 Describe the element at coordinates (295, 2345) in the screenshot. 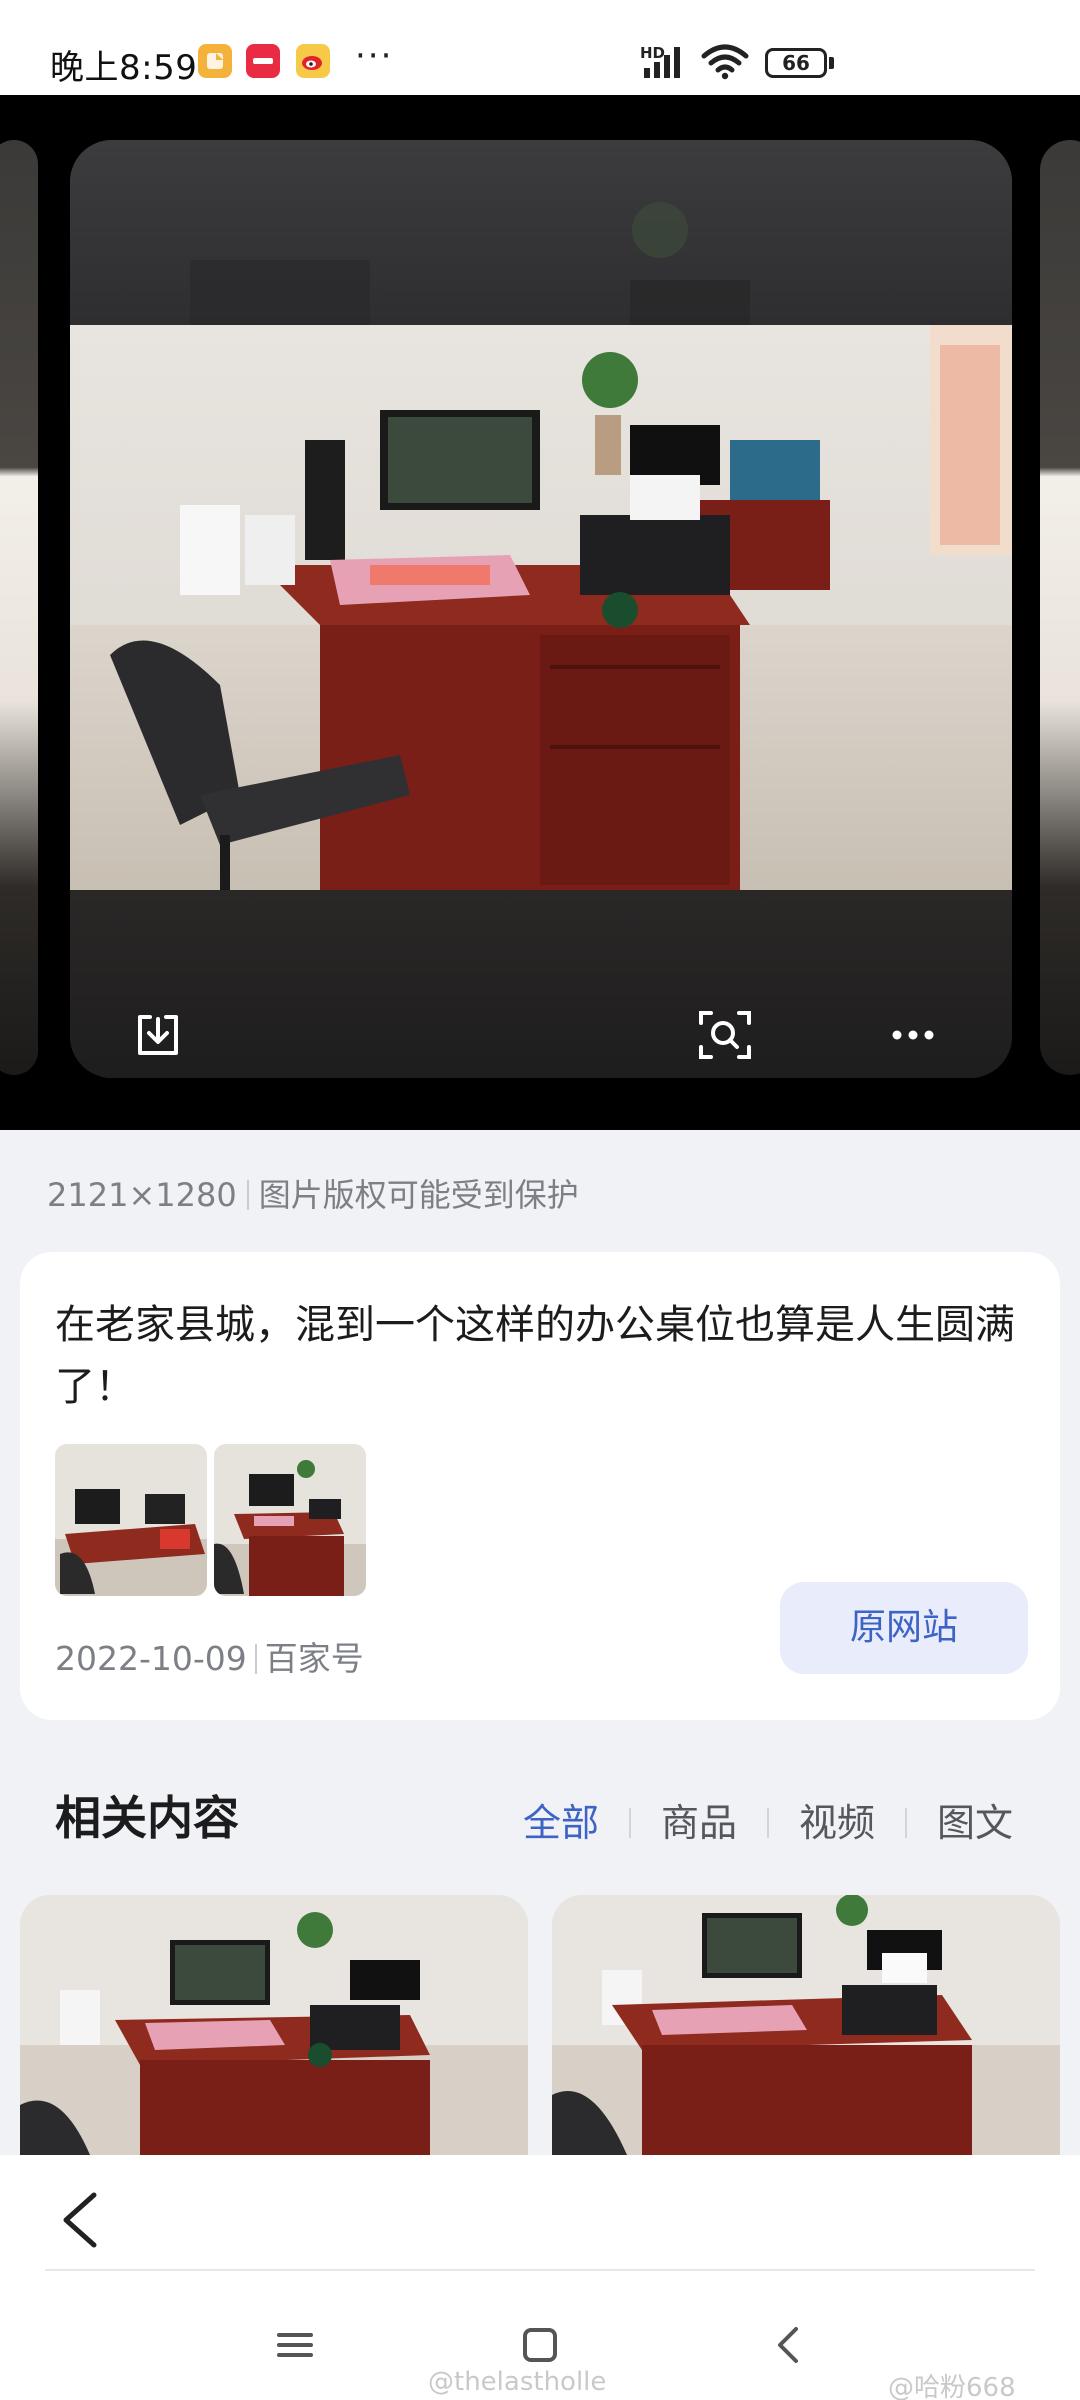

I see `recent-apps-icon` at that location.